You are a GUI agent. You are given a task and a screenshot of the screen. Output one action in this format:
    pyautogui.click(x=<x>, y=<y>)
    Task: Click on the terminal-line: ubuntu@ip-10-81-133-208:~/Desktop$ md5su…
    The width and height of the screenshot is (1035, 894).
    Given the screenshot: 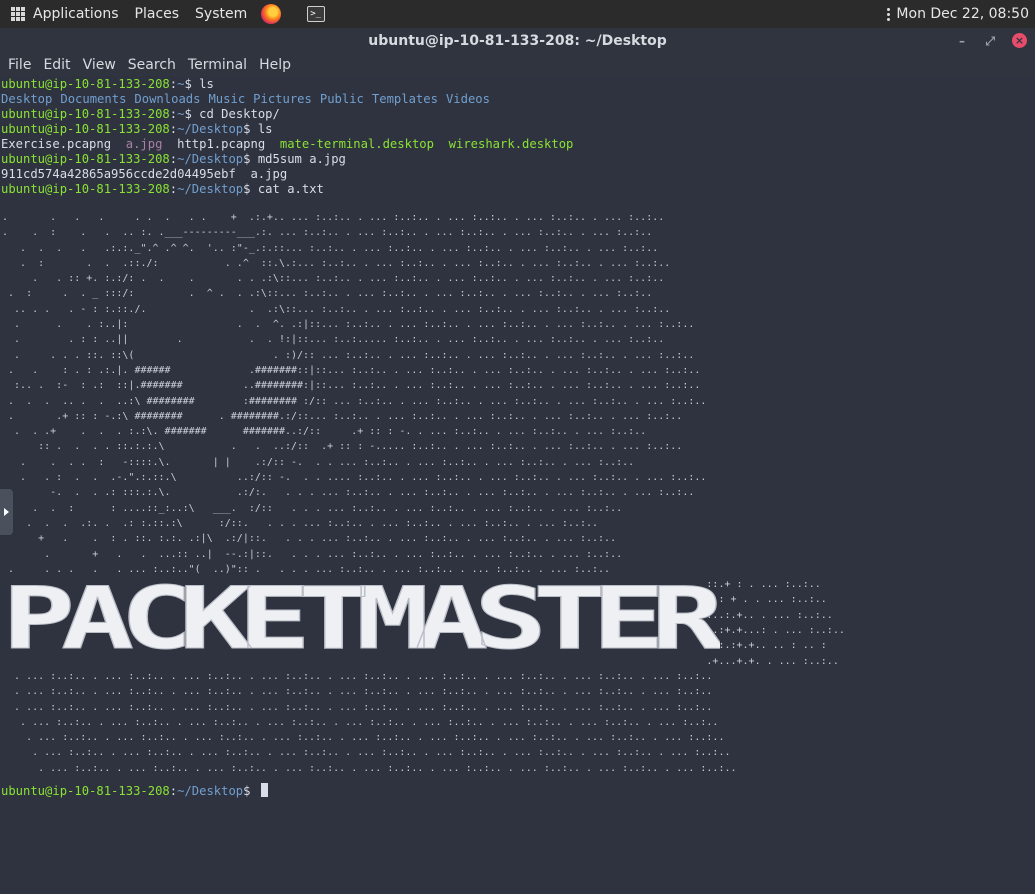 What is the action you would take?
    pyautogui.click(x=173, y=159)
    